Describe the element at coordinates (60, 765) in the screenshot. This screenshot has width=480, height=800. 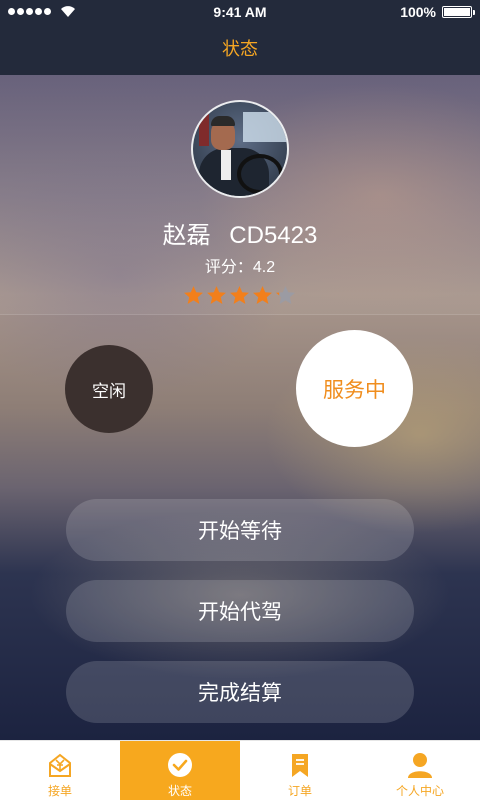
I see `order-receive-icon` at that location.